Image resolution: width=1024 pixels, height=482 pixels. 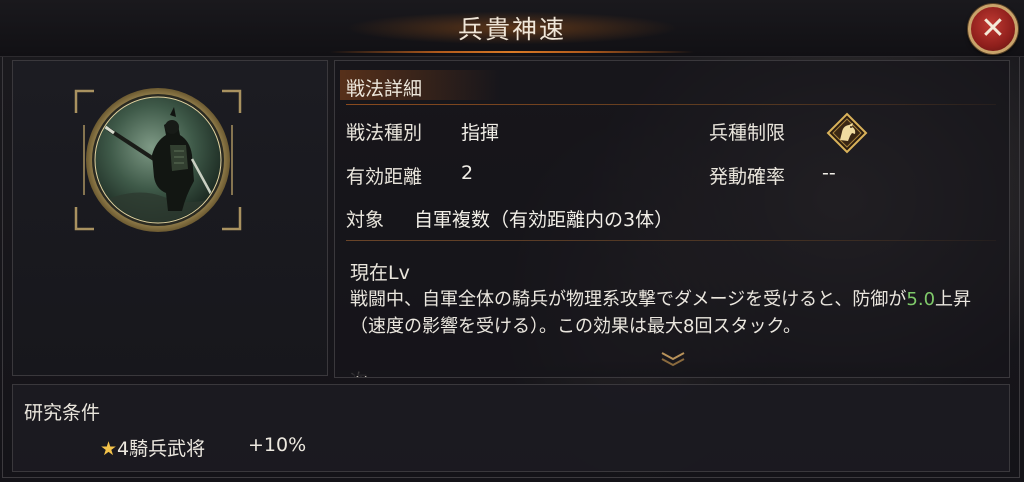 What do you see at coordinates (544, 220) in the screenshot?
I see `target-value: 自軍複数（有効距離内の3体）` at bounding box center [544, 220].